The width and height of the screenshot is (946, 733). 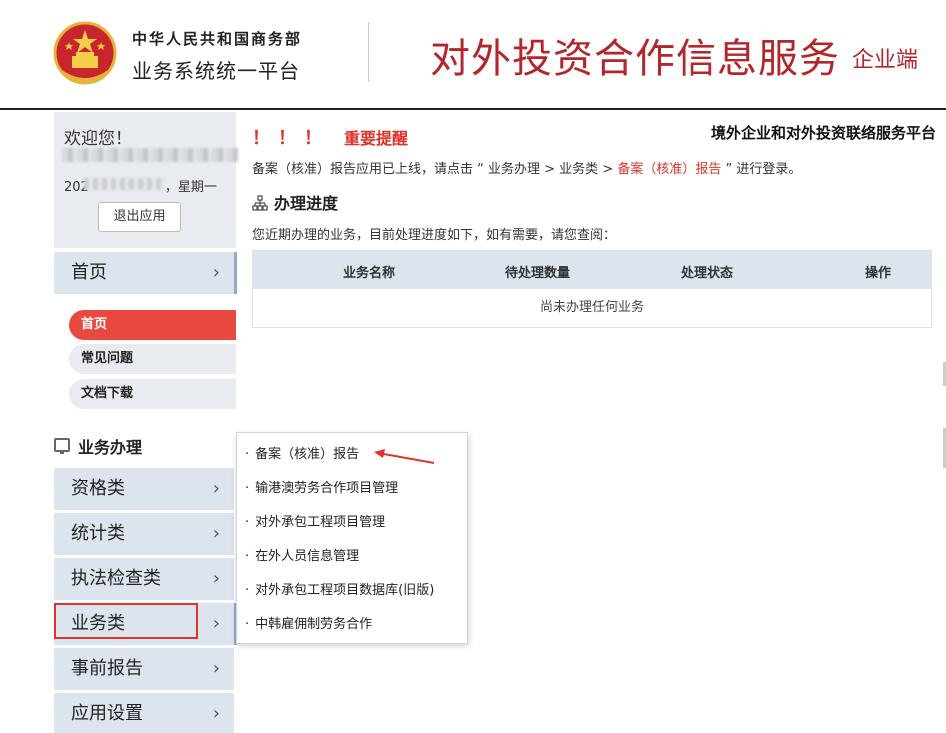 What do you see at coordinates (145, 447) in the screenshot?
I see `section-business: 业务办理` at bounding box center [145, 447].